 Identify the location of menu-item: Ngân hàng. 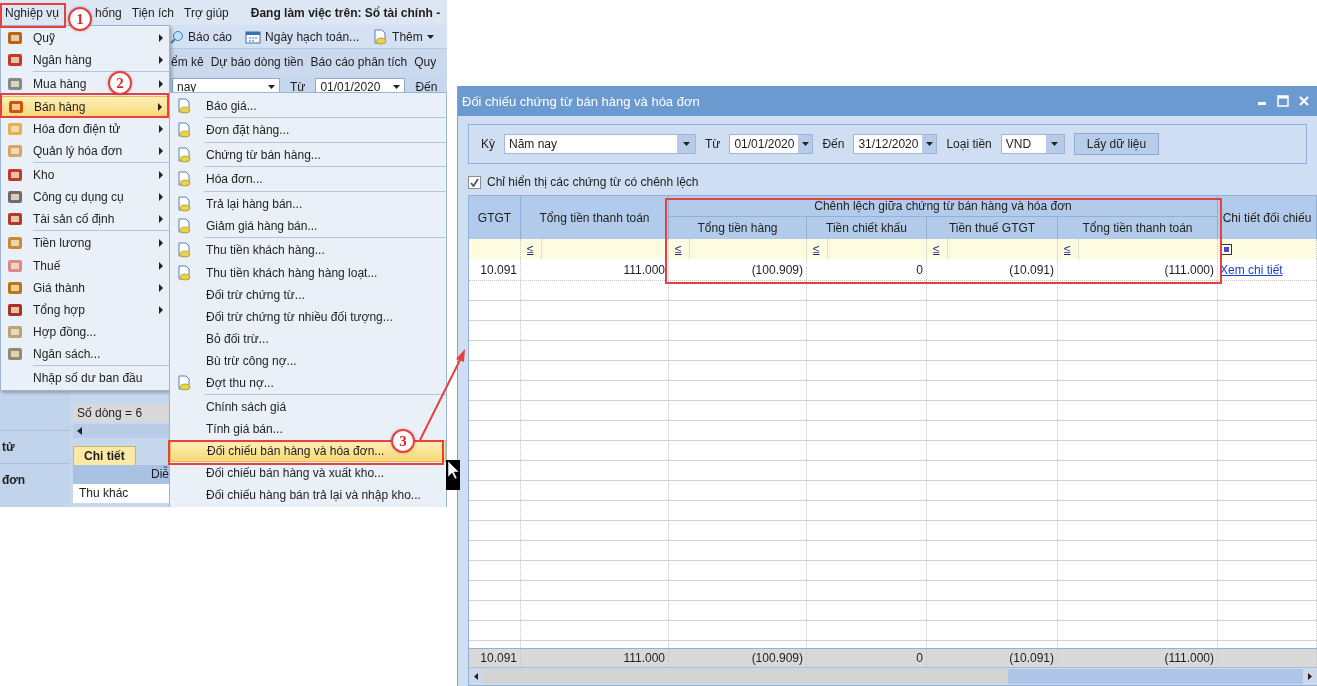
(85, 60).